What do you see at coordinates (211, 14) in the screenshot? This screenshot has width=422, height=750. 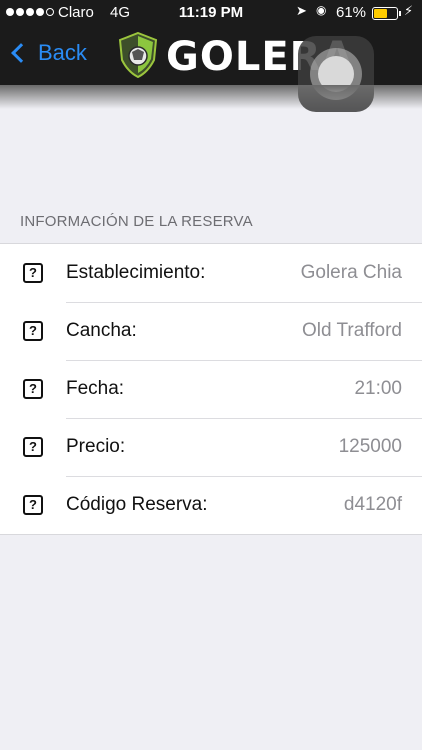 I see `status-bar: Claro 4G 11:19 PM ➤ ◉ 61% ⚡` at bounding box center [211, 14].